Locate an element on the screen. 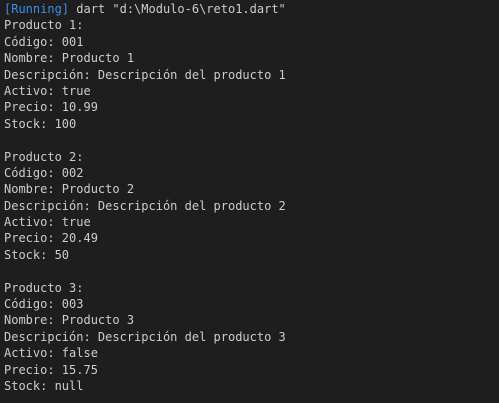  run-command: dart "d:\Modulo-6\reto1.dart" is located at coordinates (177, 9).